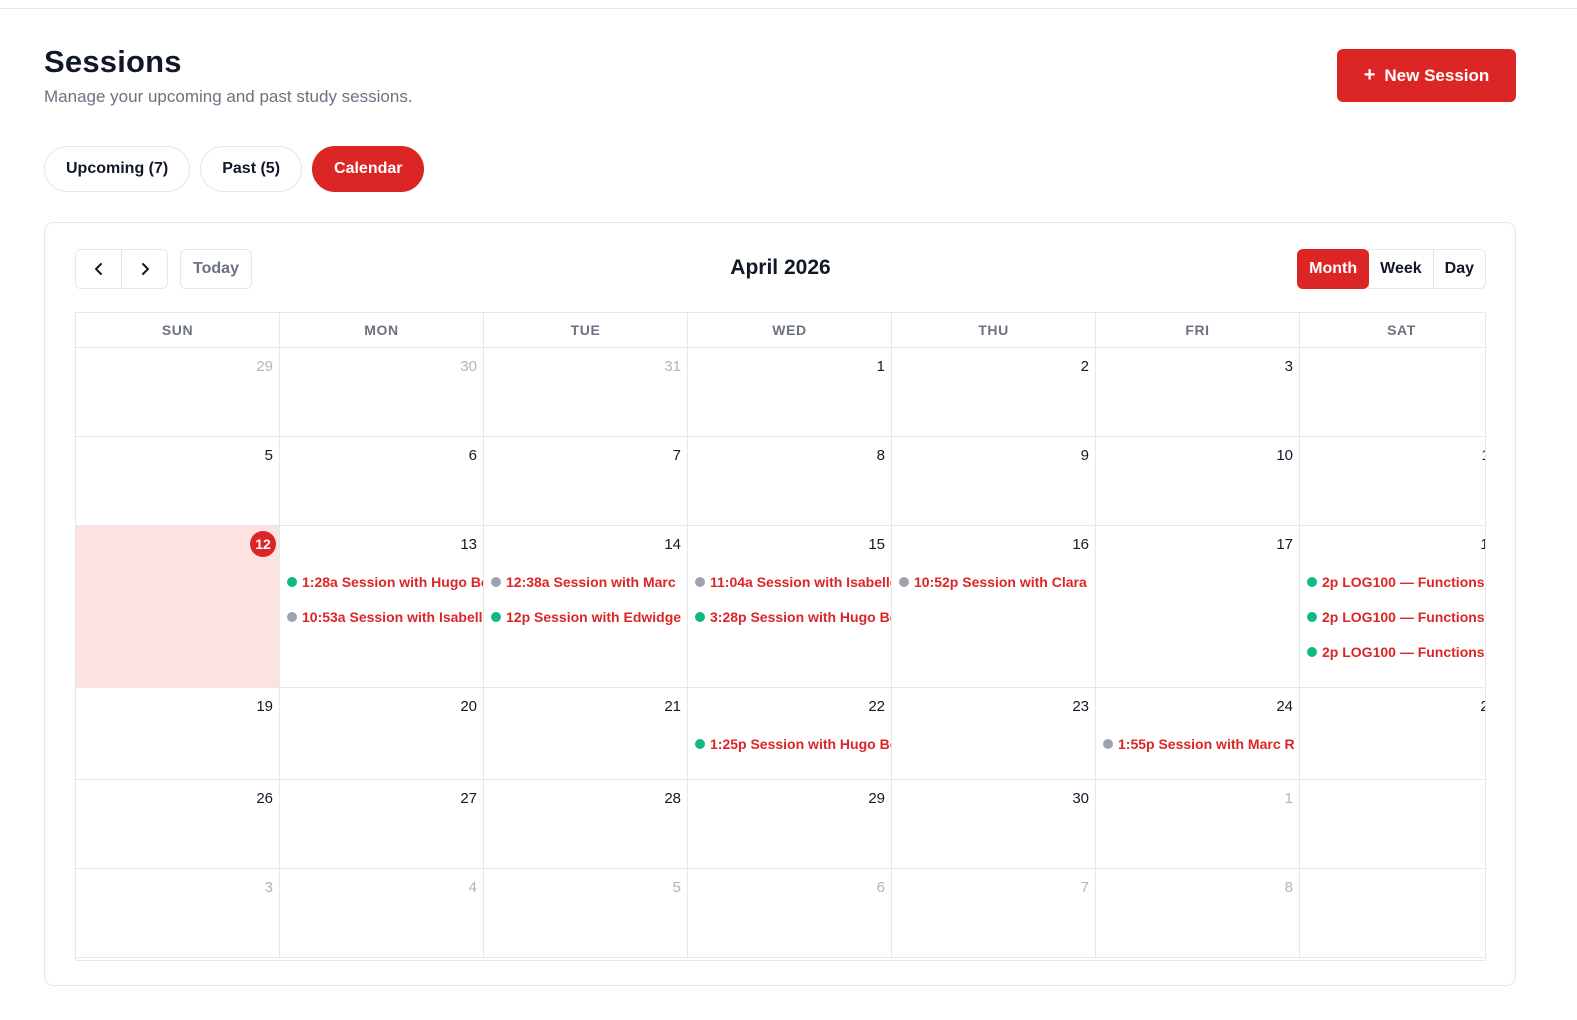  I want to click on day-cell: 27, so click(382, 824).